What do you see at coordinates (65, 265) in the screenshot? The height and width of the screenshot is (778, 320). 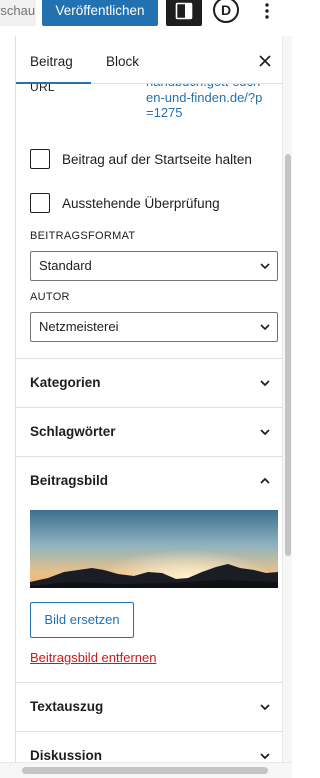 I see `post-format-value: Standard` at bounding box center [65, 265].